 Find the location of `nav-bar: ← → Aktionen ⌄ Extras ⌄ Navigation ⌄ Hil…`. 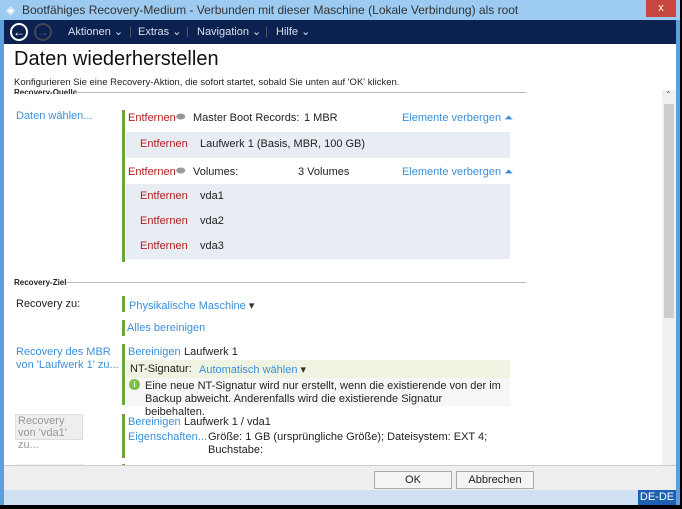

nav-bar: ← → Aktionen ⌄ Extras ⌄ Navigation ⌄ Hil… is located at coordinates (340, 32).